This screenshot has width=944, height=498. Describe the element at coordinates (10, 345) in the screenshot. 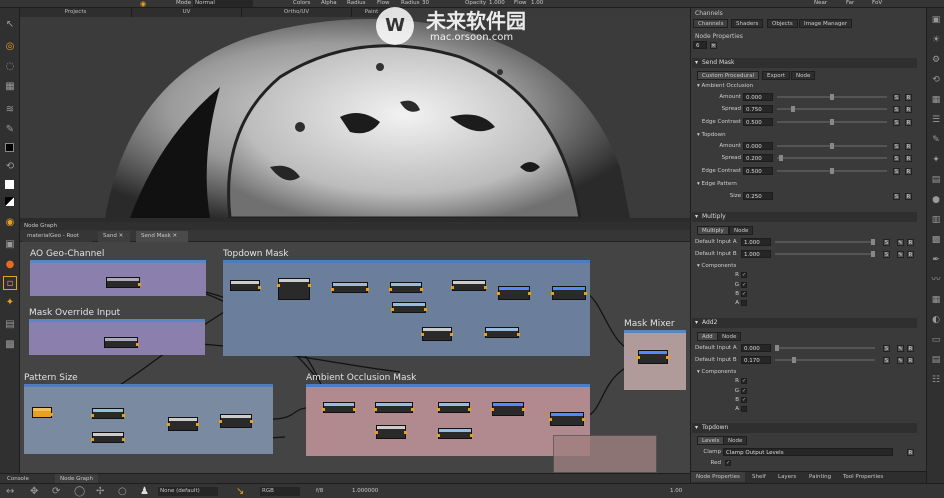

I see `checker-icon: ▩` at that location.